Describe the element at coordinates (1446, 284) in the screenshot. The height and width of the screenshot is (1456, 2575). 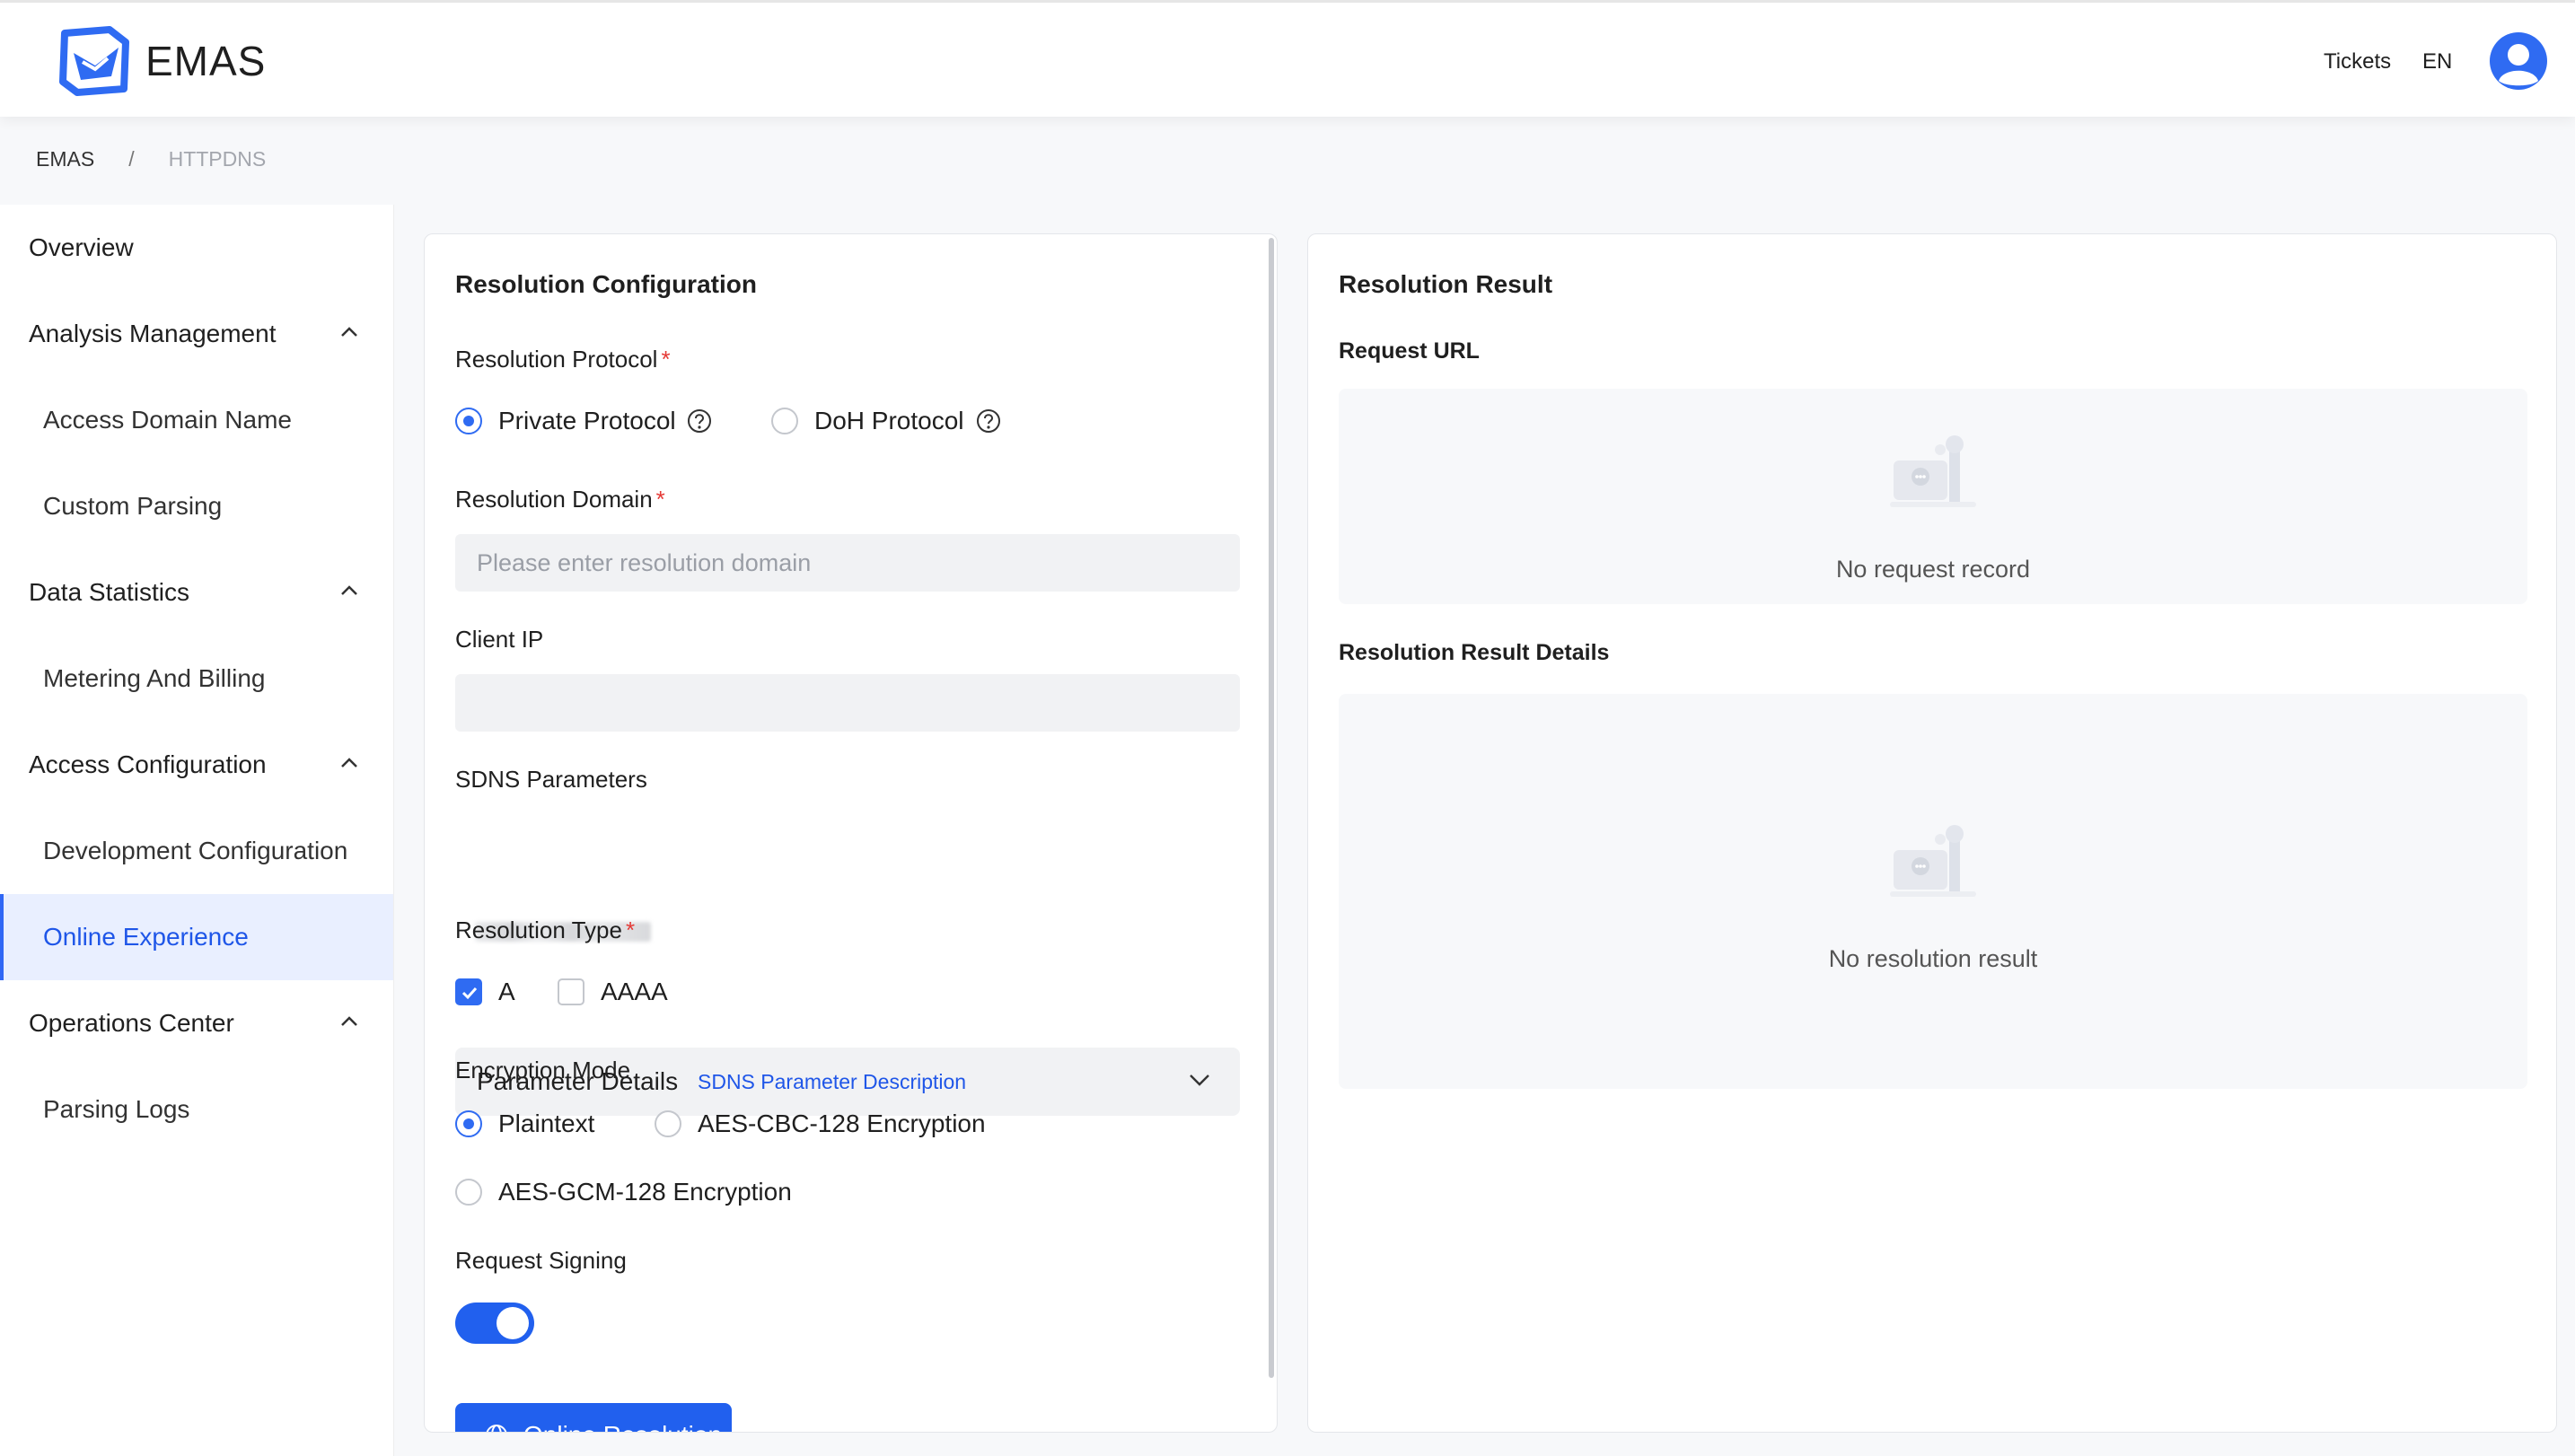
I see `result-title: Resolution Result` at that location.